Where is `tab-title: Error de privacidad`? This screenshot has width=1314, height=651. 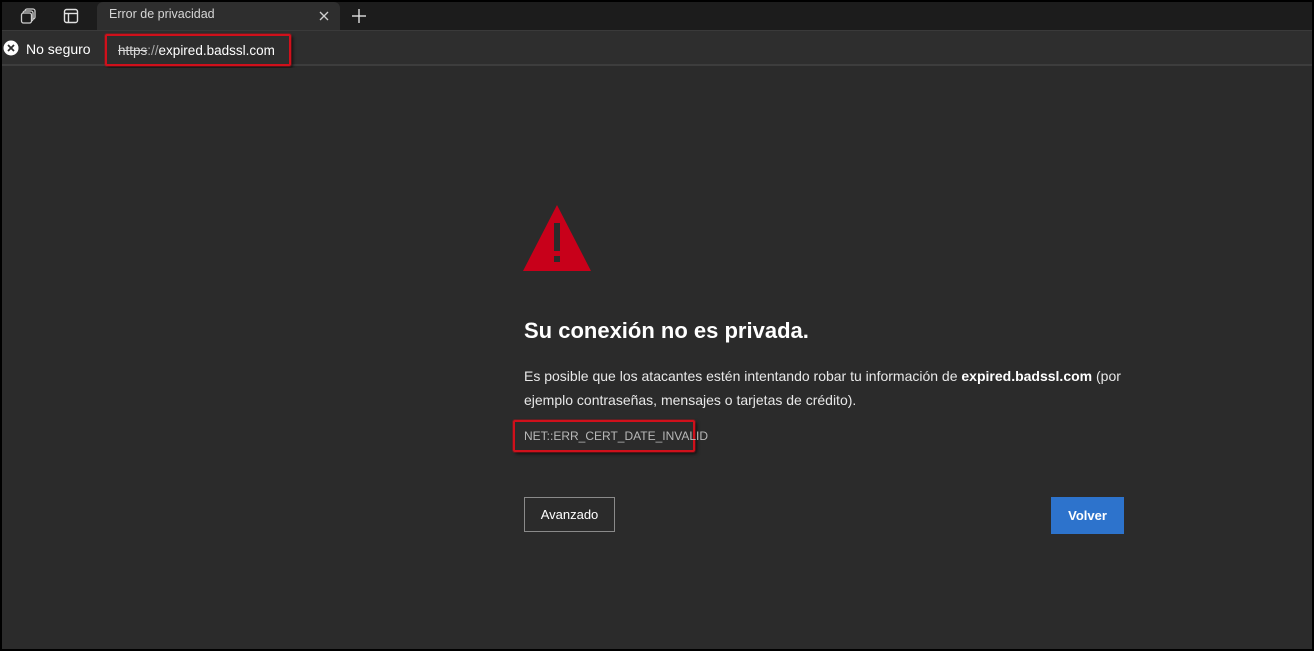
tab-title: Error de privacidad is located at coordinates (162, 14).